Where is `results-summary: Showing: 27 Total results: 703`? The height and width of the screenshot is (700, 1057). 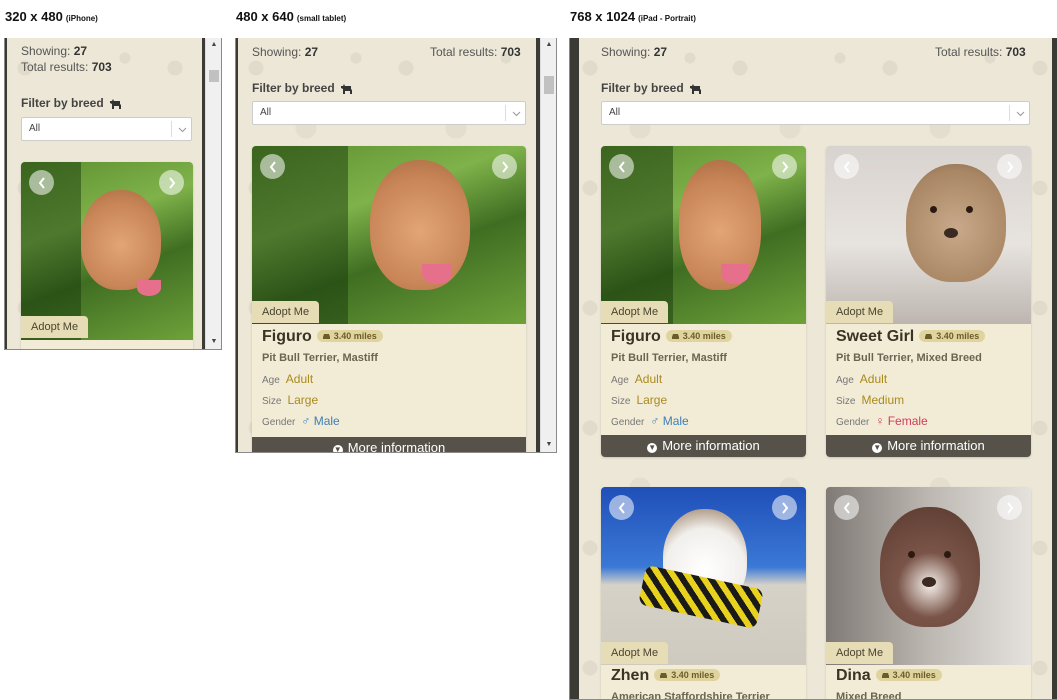 results-summary: Showing: 27 Total results: 703 is located at coordinates (66, 59).